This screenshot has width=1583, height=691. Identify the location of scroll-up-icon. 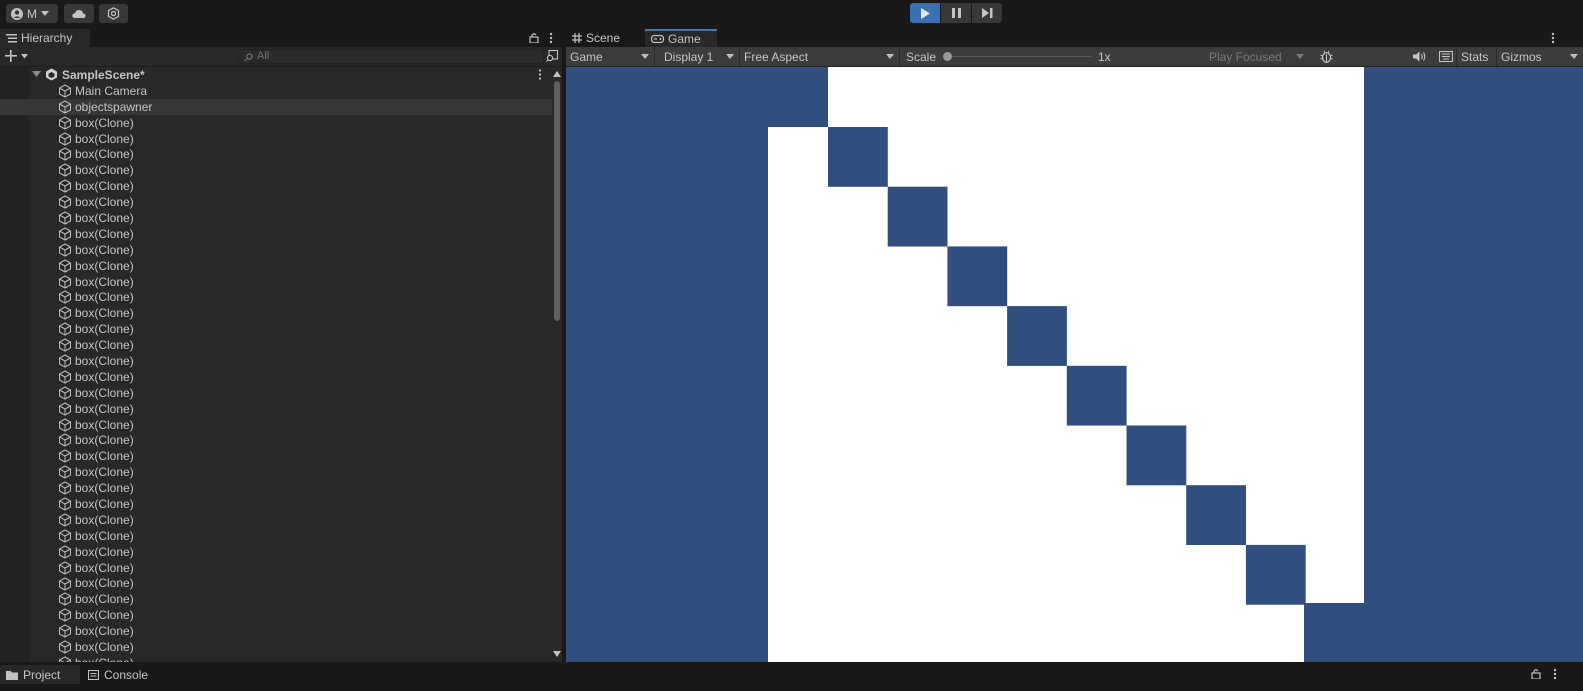
(557, 74).